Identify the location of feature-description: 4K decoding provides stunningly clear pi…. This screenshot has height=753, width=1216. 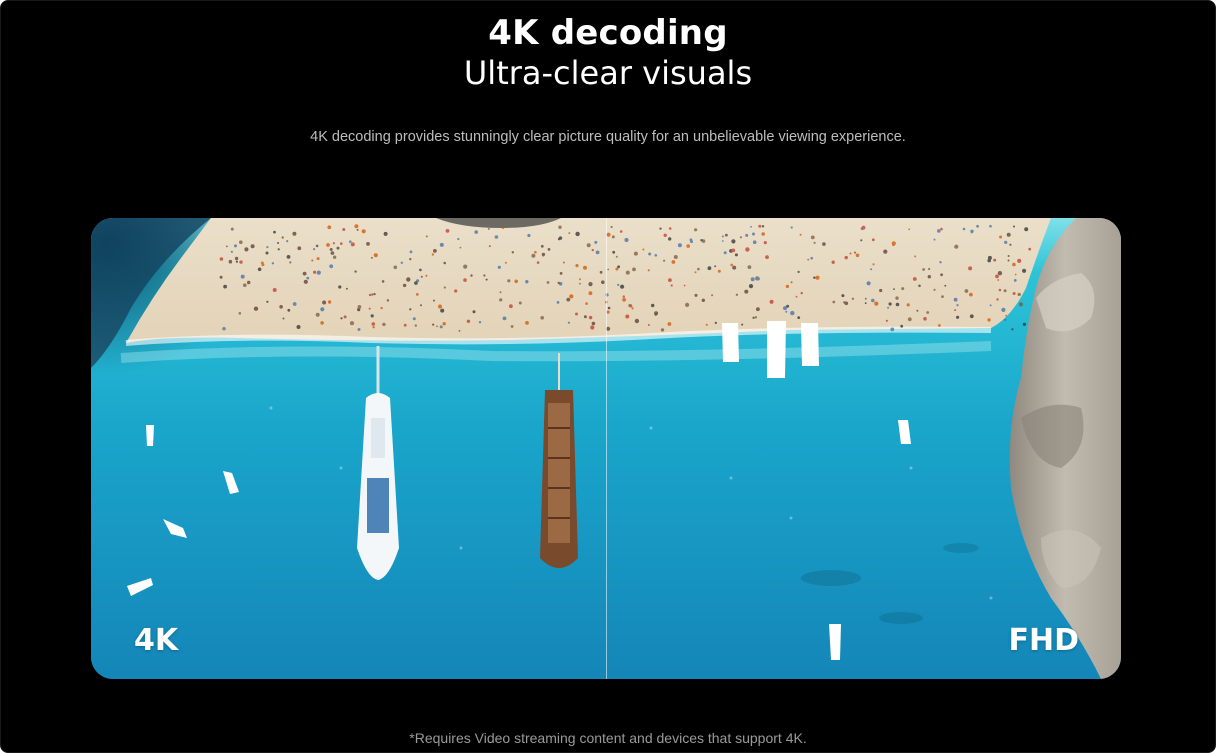
(608, 137).